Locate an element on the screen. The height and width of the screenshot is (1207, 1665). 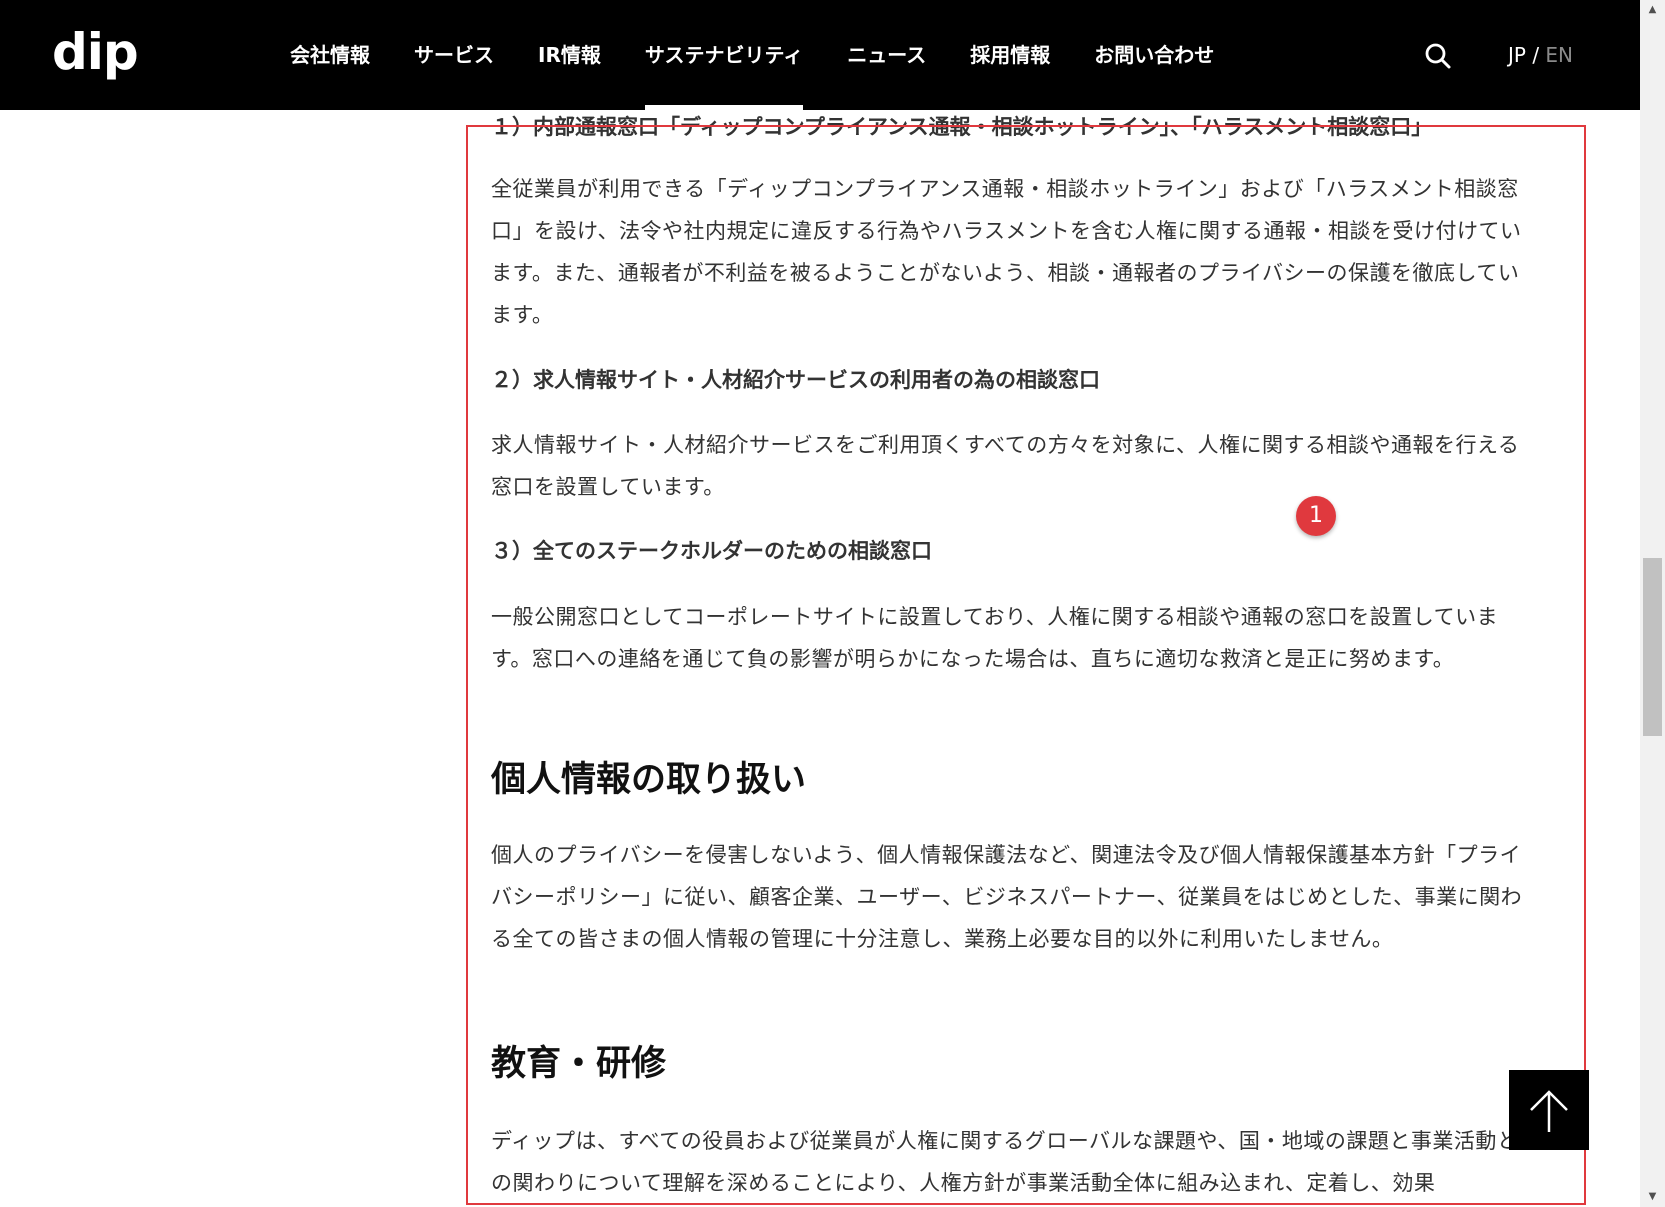
lang-en-link: EN is located at coordinates (1559, 55).